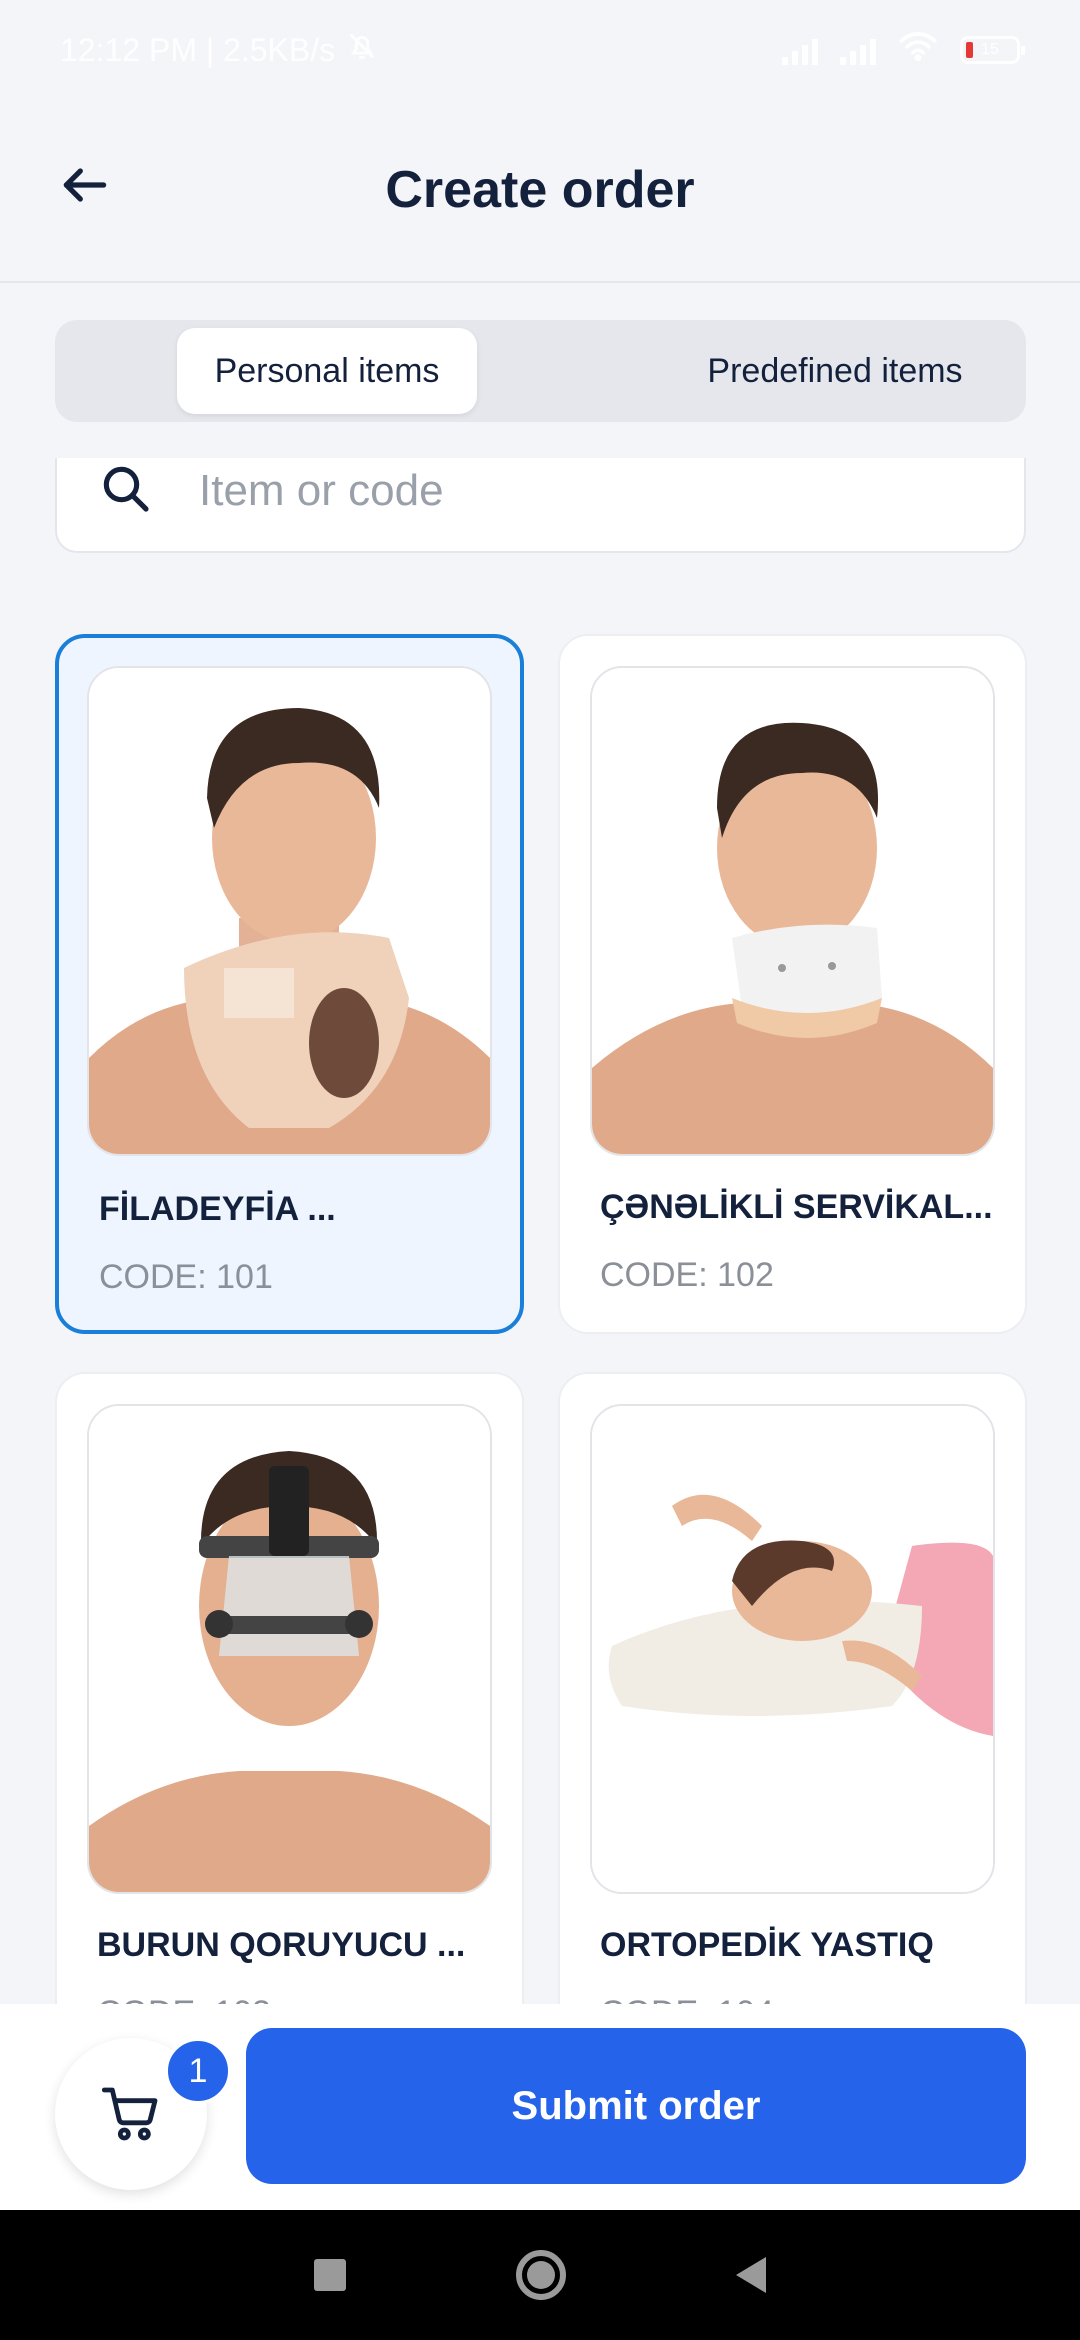 This screenshot has height=2340, width=1080. What do you see at coordinates (184, 1999) in the screenshot?
I see `product-code: CODE: 103` at bounding box center [184, 1999].